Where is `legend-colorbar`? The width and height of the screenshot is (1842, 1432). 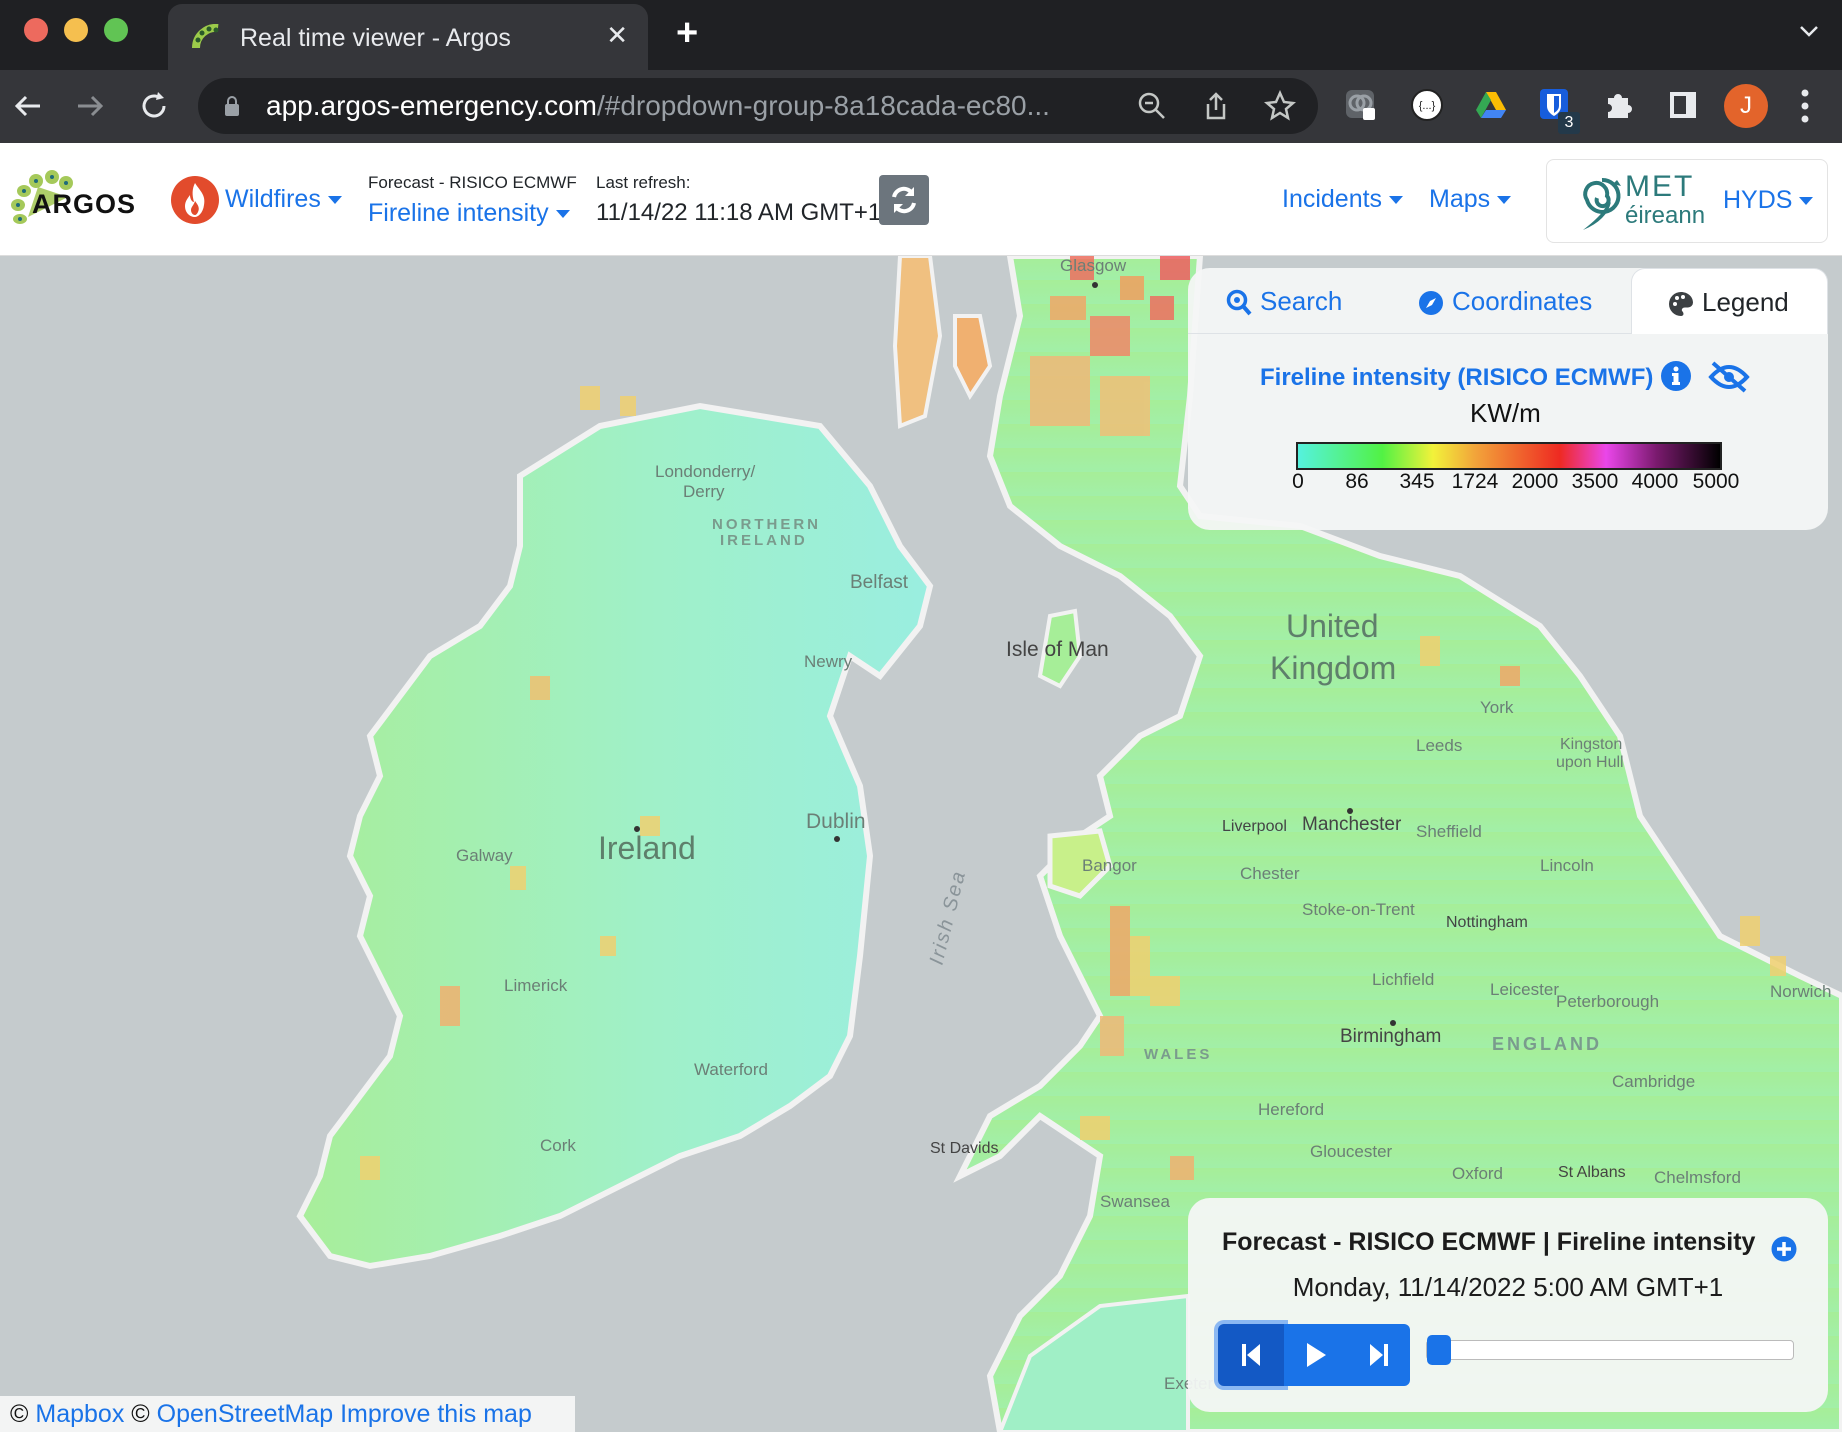
legend-colorbar is located at coordinates (1509, 456).